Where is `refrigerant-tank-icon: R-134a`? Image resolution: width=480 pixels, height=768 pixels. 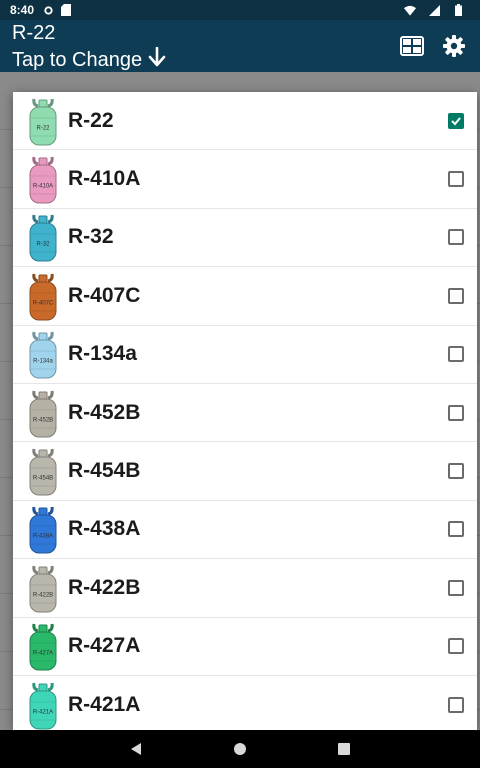
refrigerant-tank-icon: R-134a is located at coordinates (43, 355).